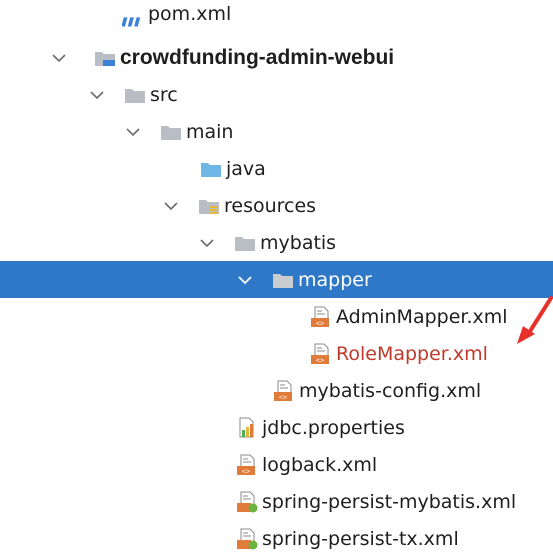 The height and width of the screenshot is (557, 553). Describe the element at coordinates (270, 205) in the screenshot. I see `tree-item-label: resources` at that location.